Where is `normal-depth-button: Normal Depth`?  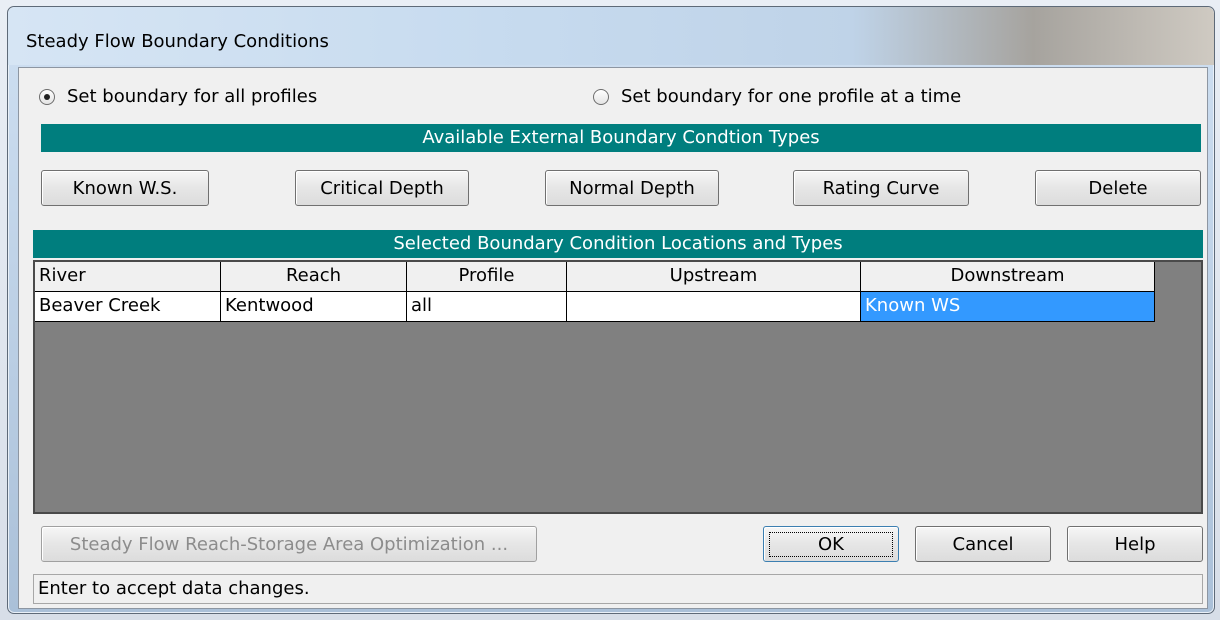
normal-depth-button: Normal Depth is located at coordinates (632, 188).